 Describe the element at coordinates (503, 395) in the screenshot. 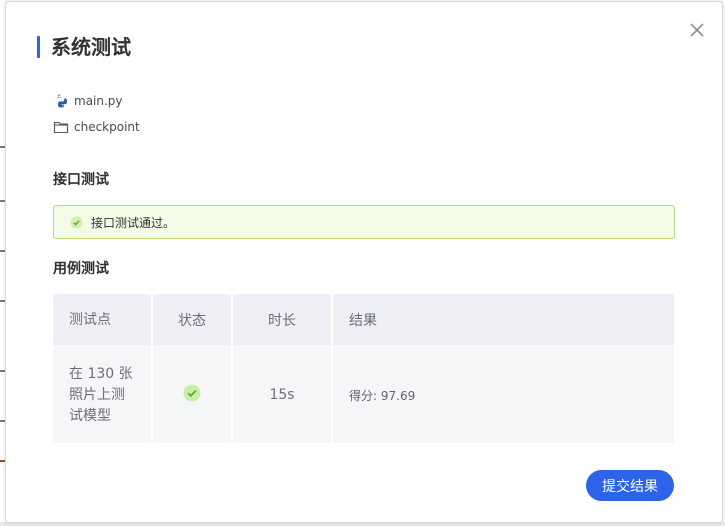

I see `result-cell: 得分: 97.69` at that location.